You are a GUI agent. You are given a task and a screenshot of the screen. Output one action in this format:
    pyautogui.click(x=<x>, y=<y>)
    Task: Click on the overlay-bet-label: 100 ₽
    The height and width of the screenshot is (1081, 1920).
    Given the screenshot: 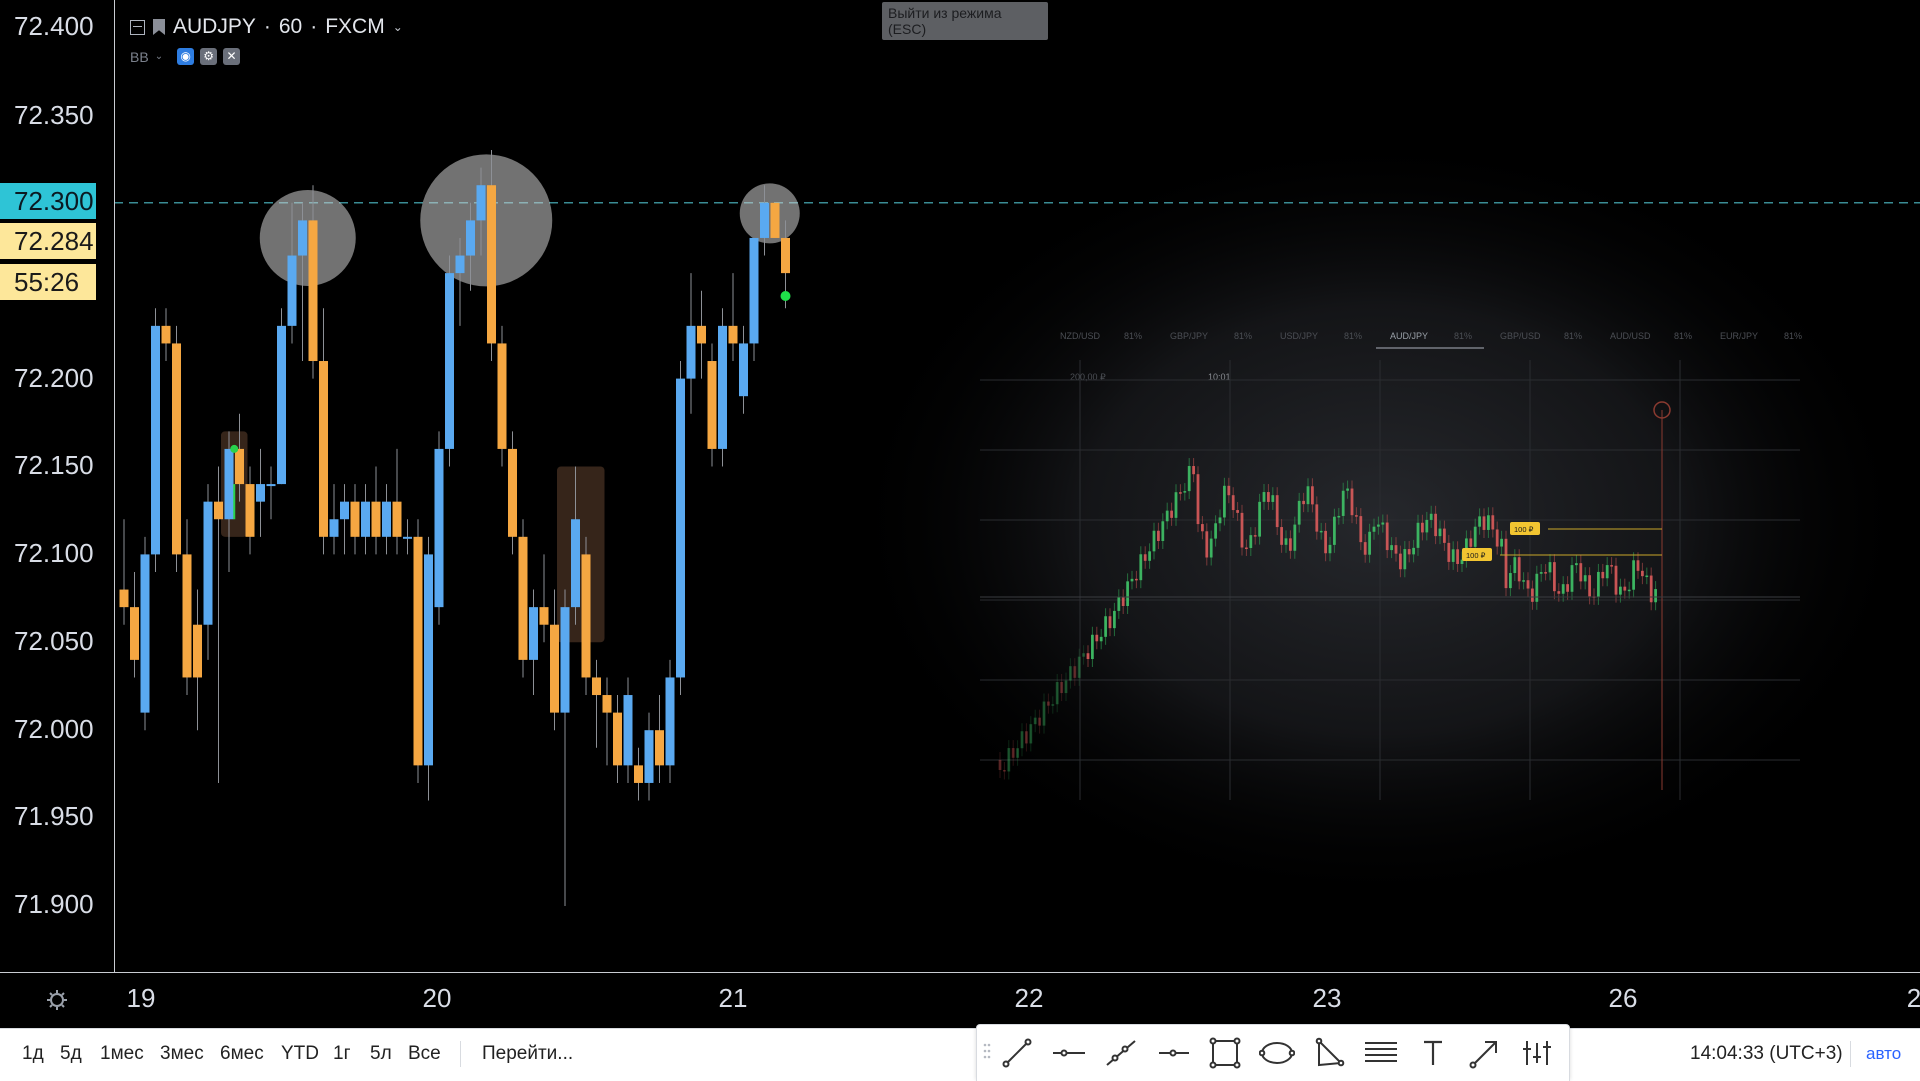 What is the action you would take?
    pyautogui.click(x=1524, y=529)
    